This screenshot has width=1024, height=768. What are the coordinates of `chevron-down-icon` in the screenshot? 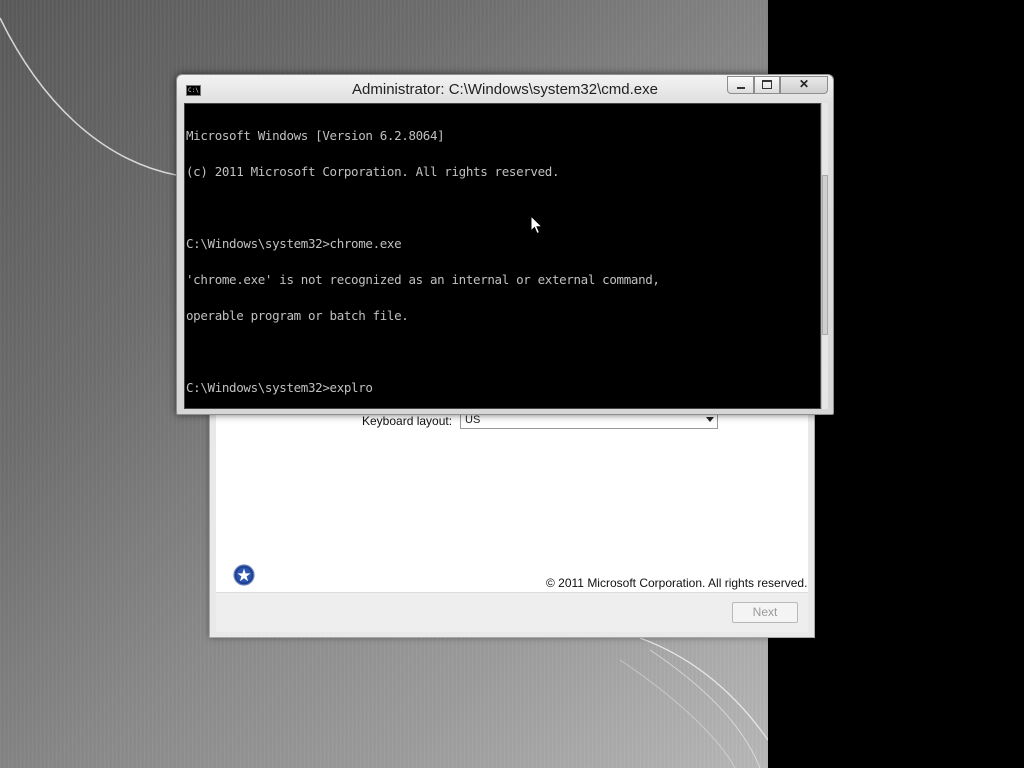 It's located at (710, 419).